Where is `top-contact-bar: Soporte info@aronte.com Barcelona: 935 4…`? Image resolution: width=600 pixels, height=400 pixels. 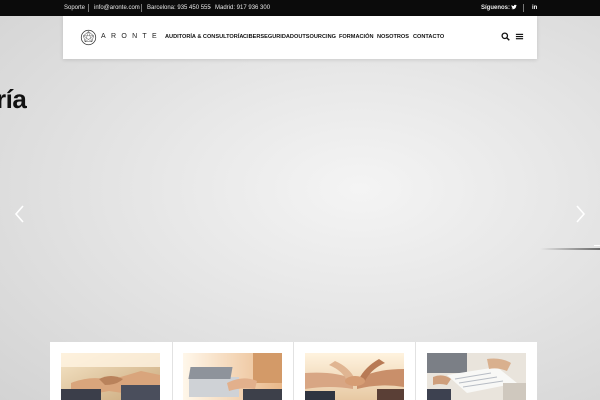
top-contact-bar: Soporte info@aronte.com Barcelona: 935 4… is located at coordinates (300, 8).